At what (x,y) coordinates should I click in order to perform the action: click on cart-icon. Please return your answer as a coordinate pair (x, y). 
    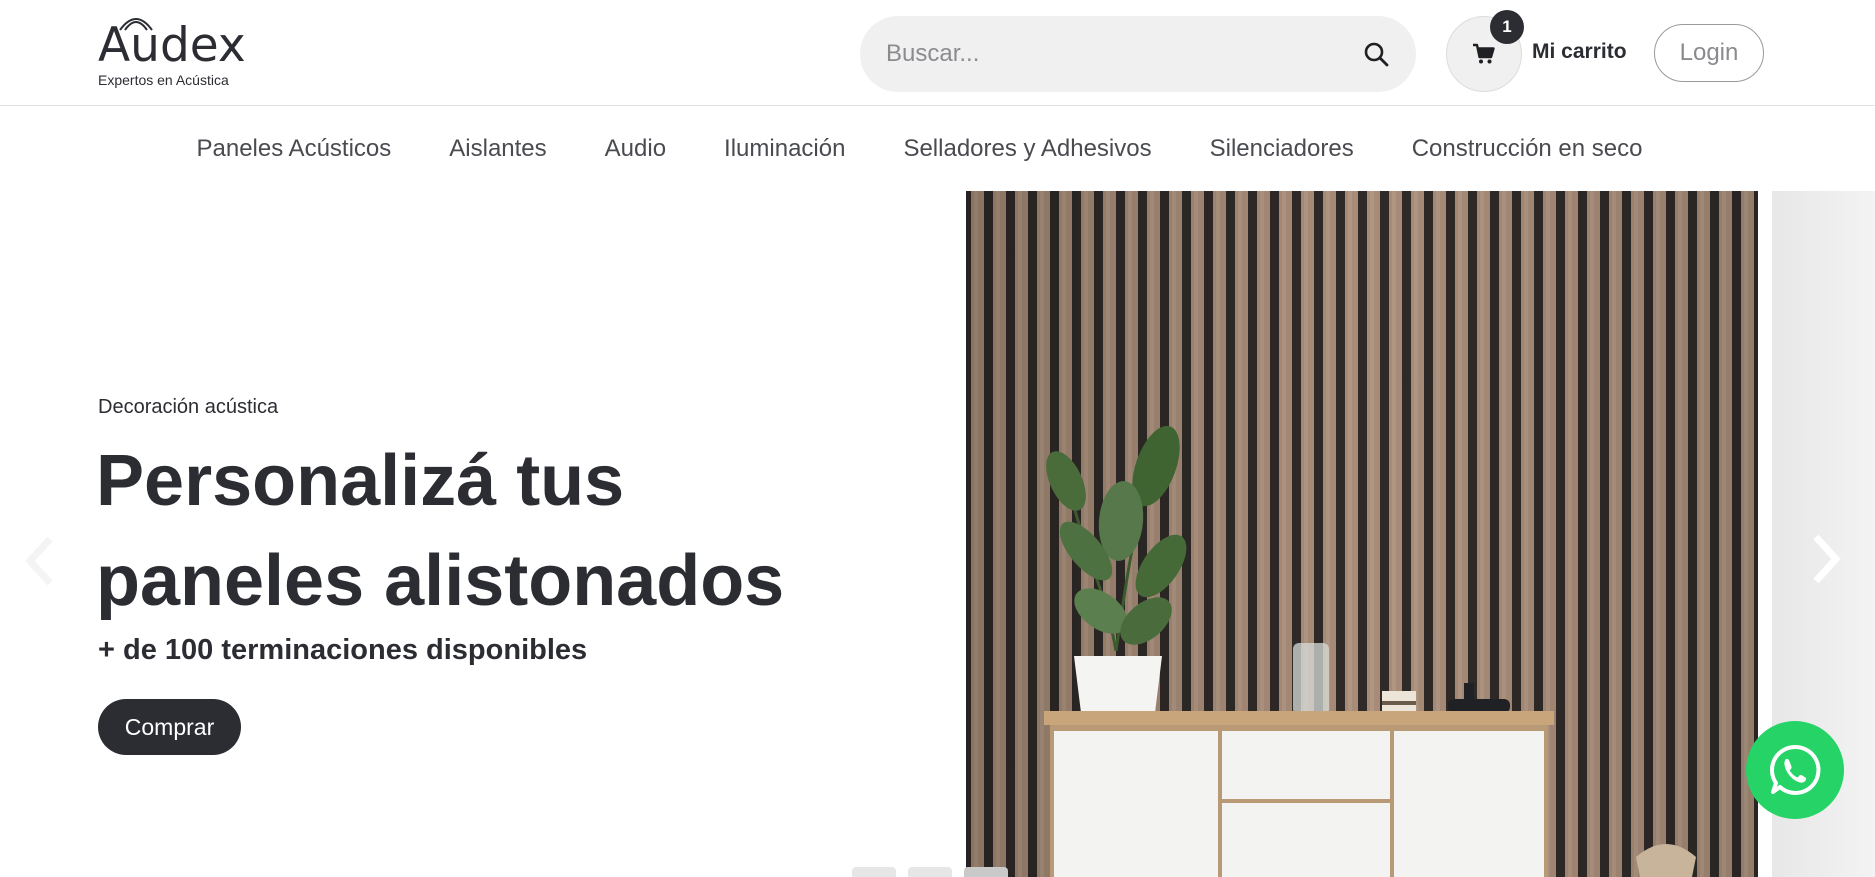
    Looking at the image, I should click on (1484, 53).